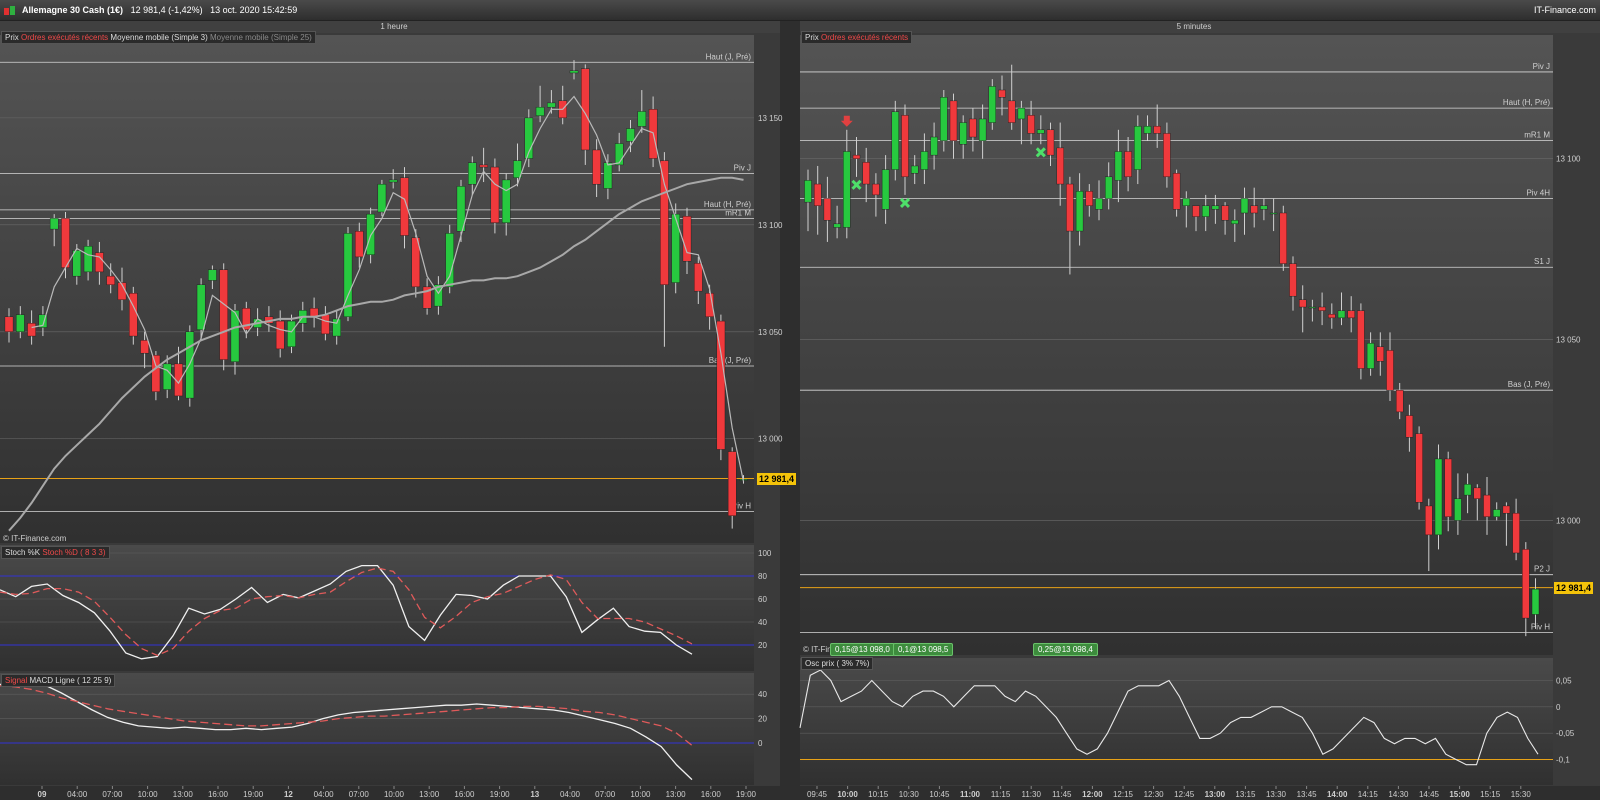 The image size is (1600, 800). I want to click on x-tick-label: 14:30, so click(1398, 794).